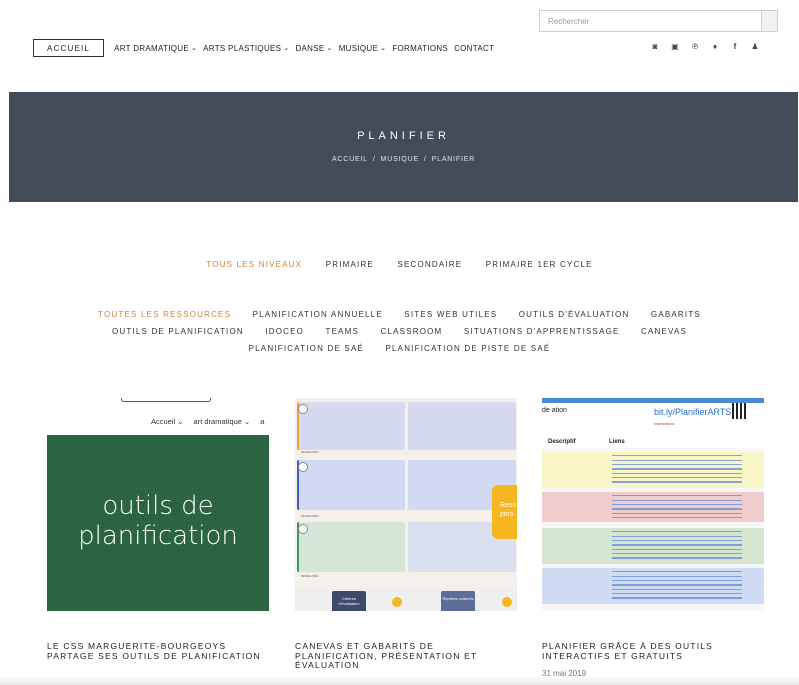  I want to click on filter-primaire: PRIMAIRE, so click(350, 264).